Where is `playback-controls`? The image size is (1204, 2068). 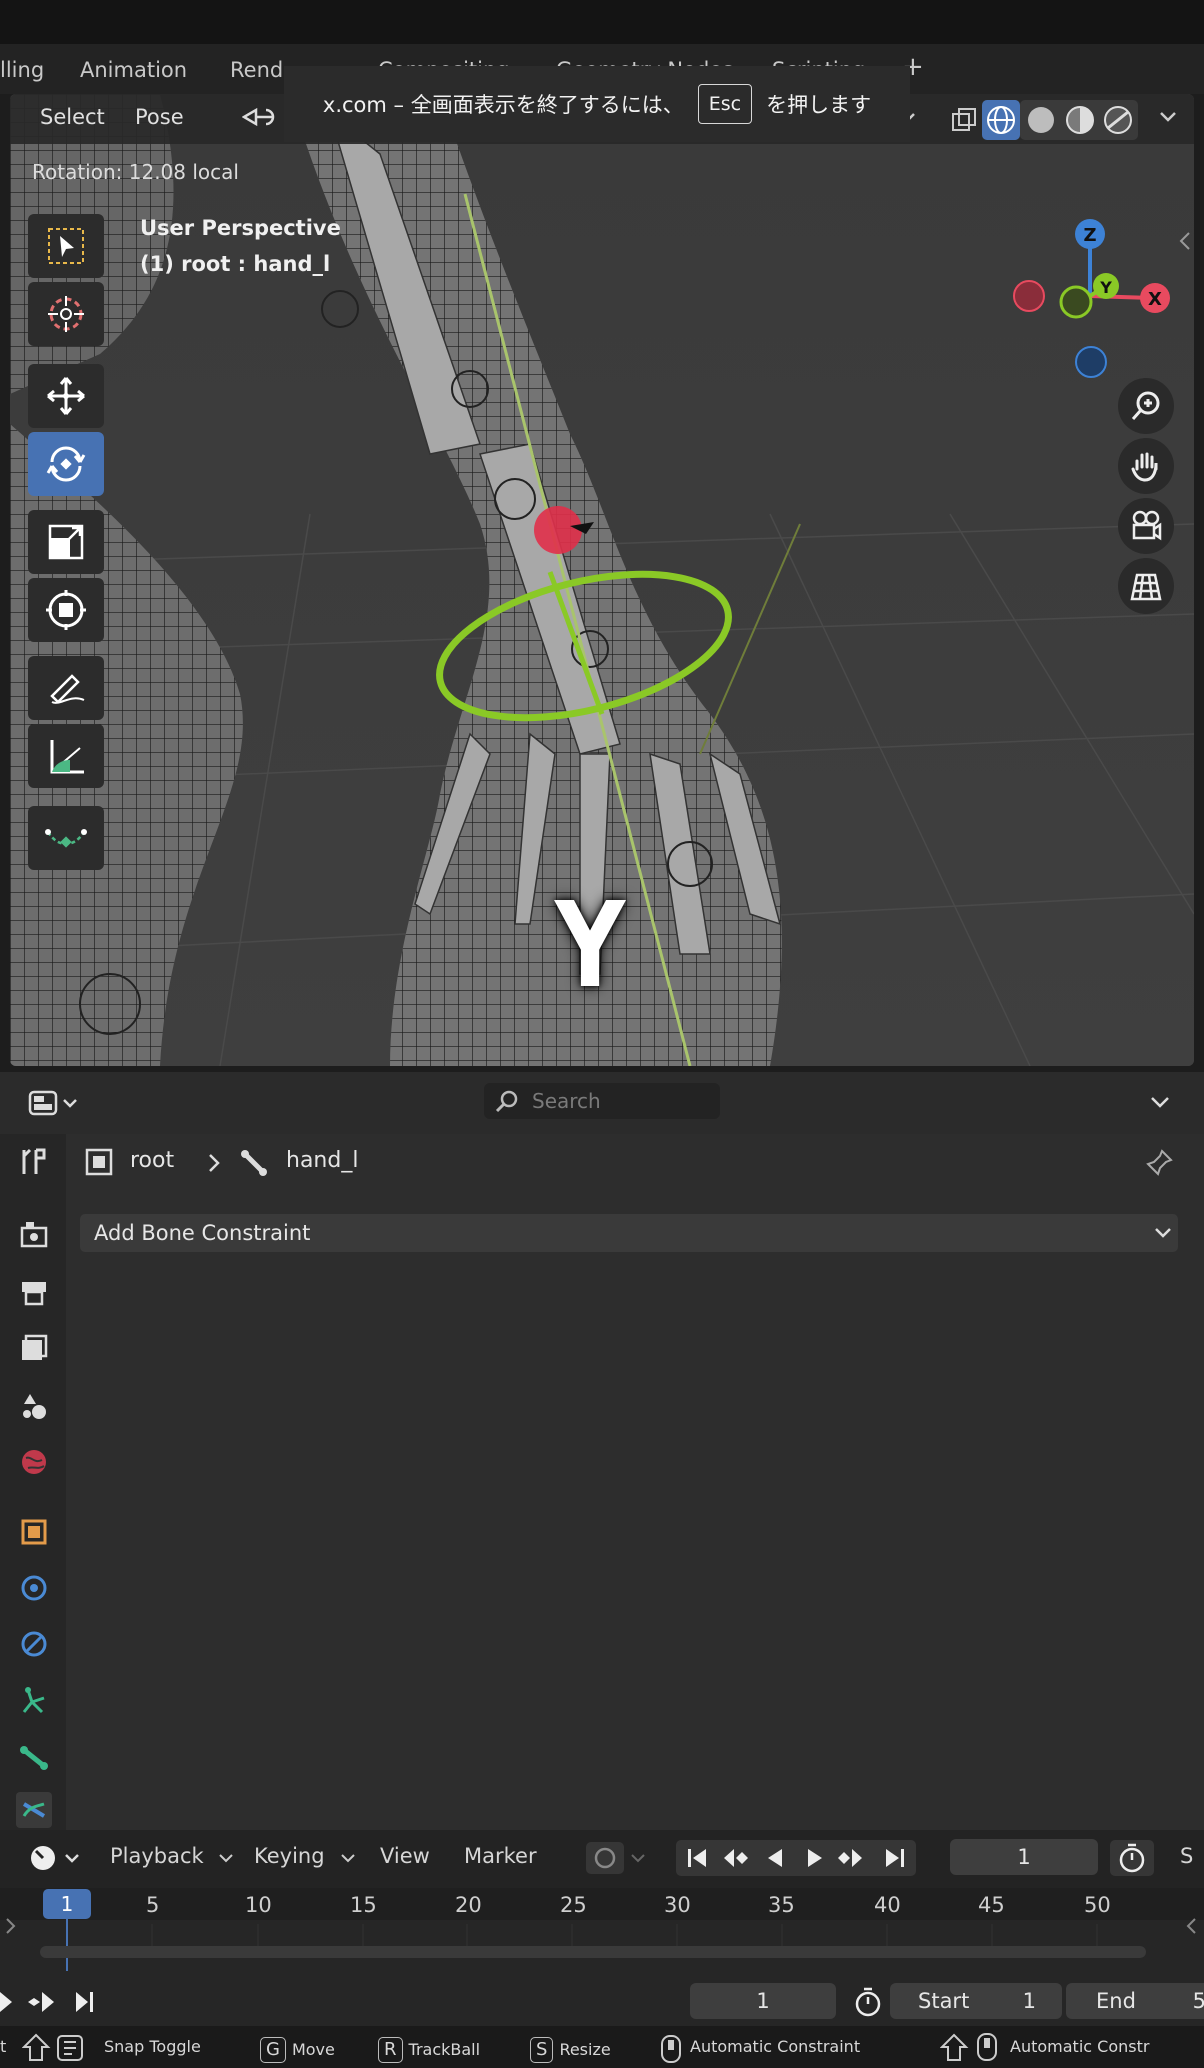 playback-controls is located at coordinates (796, 1858).